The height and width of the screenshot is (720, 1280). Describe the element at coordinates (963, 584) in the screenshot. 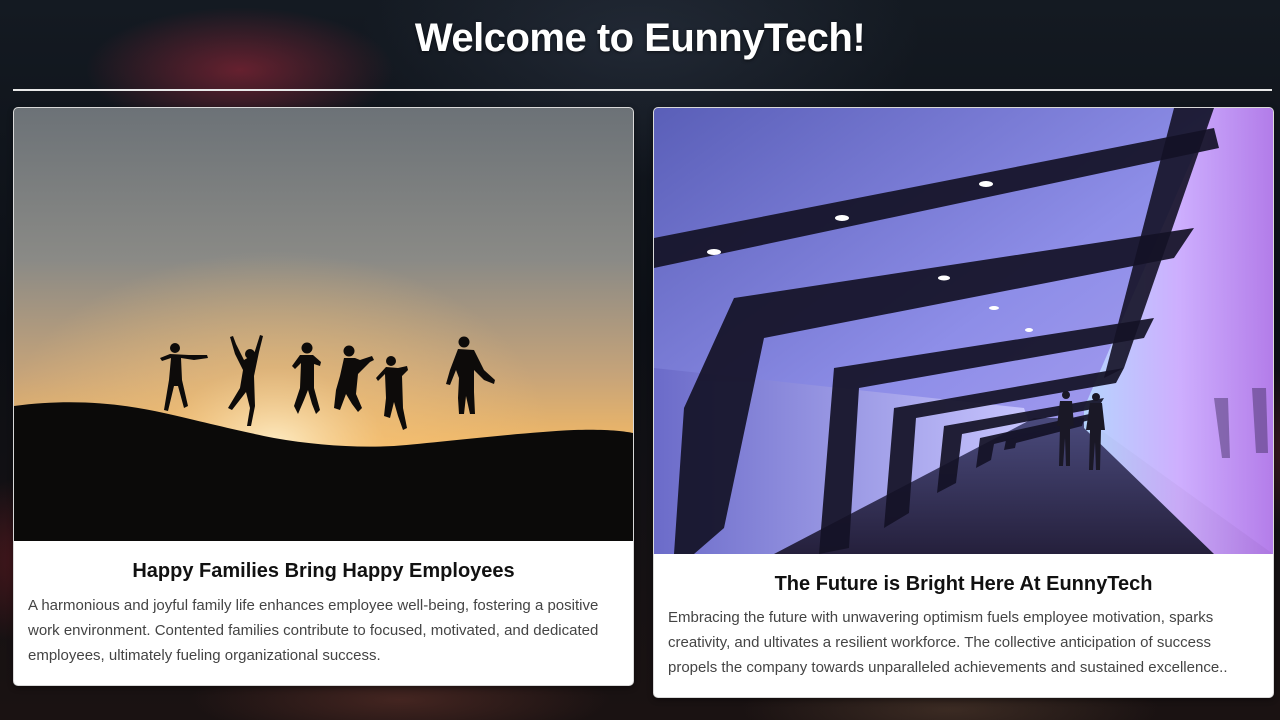

I see `card-title: The Future is Bright Here At EunnyTech` at that location.